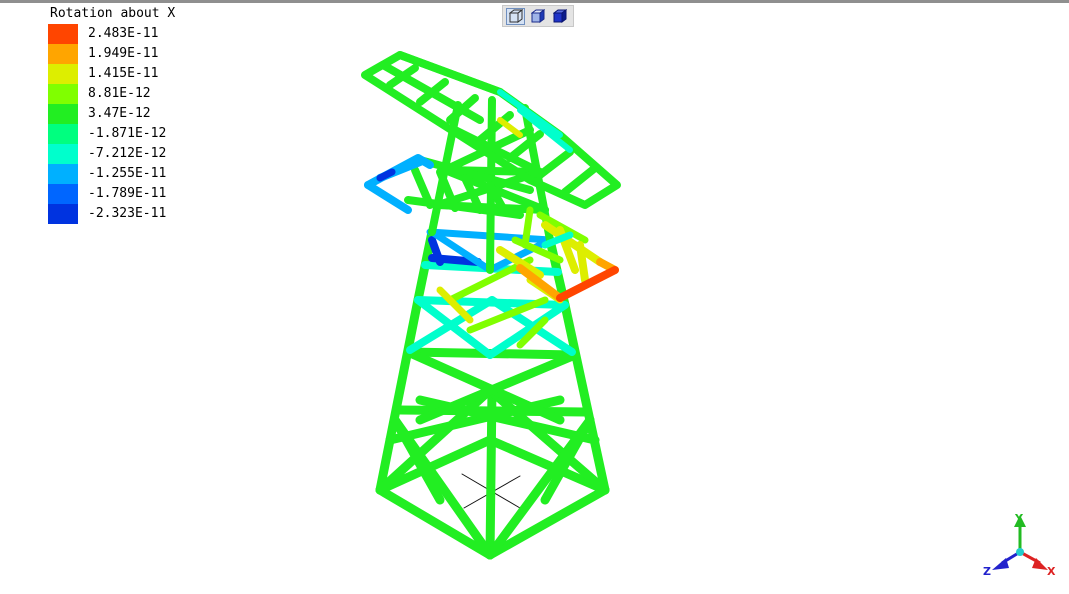  Describe the element at coordinates (987, 571) in the screenshot. I see `z-axis-label: Z` at that location.